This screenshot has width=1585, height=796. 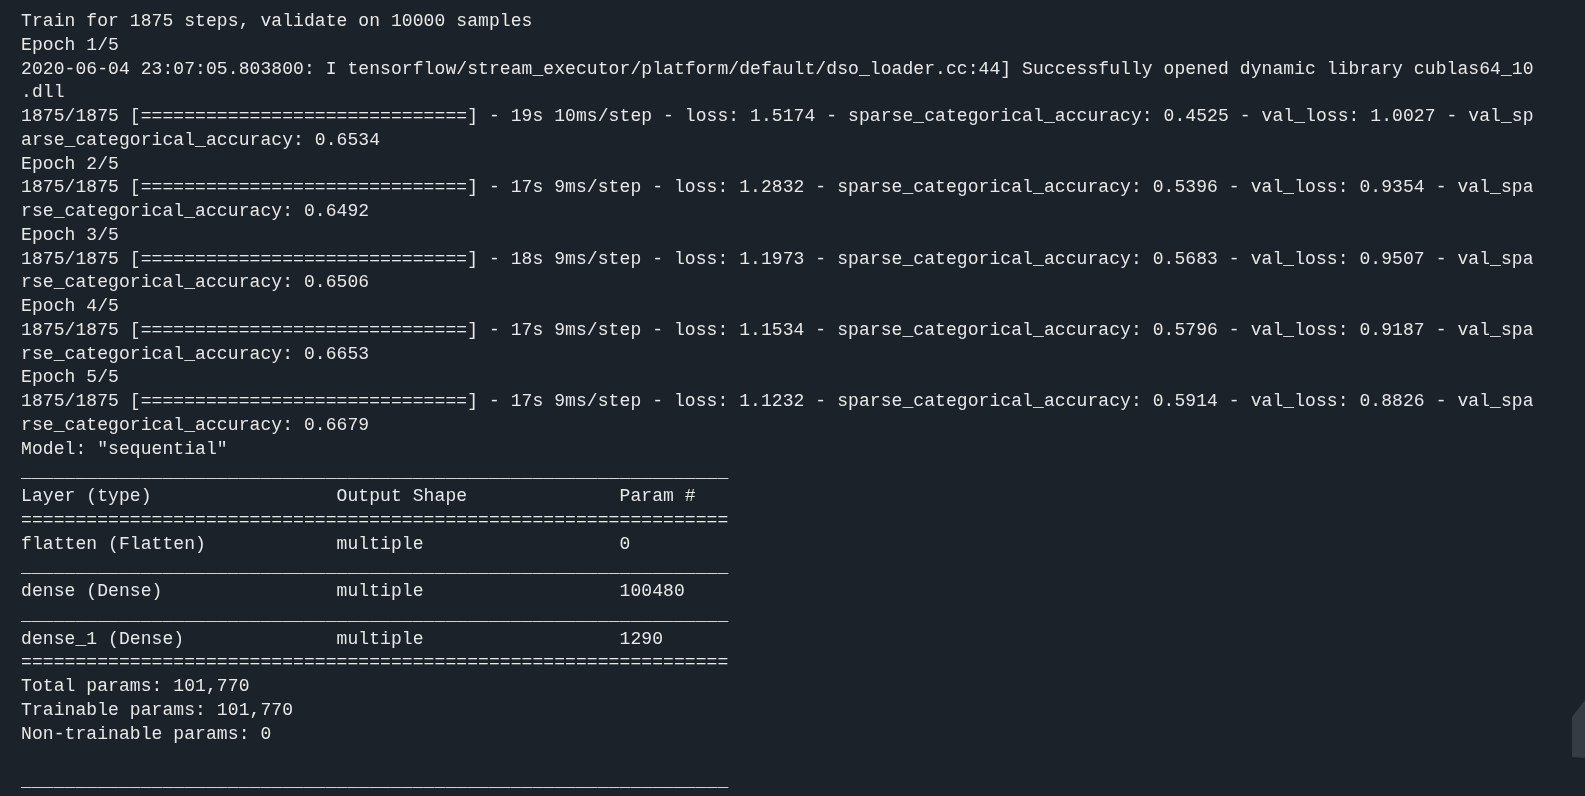 What do you see at coordinates (70, 45) in the screenshot?
I see `console-line: Epoch 1/5` at bounding box center [70, 45].